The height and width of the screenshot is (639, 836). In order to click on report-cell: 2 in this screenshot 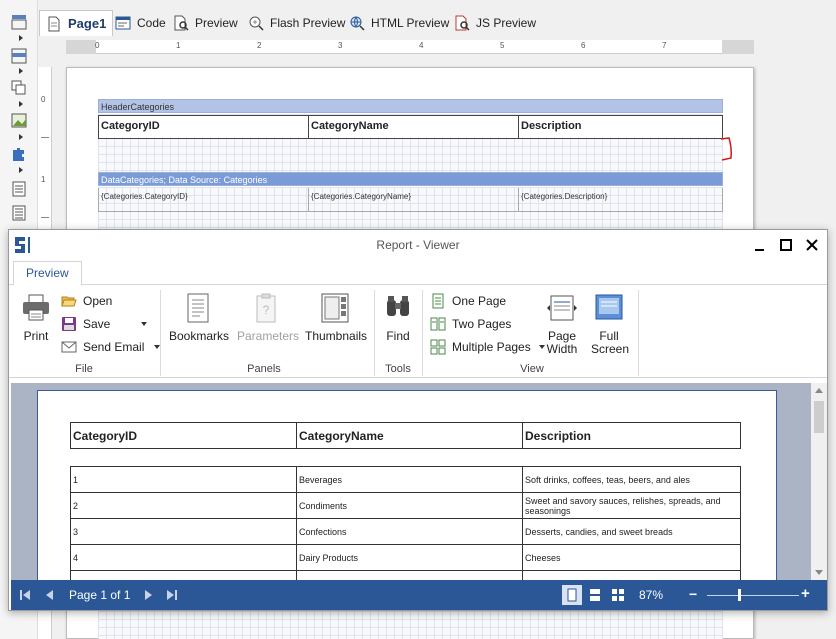, I will do `click(183, 505)`.